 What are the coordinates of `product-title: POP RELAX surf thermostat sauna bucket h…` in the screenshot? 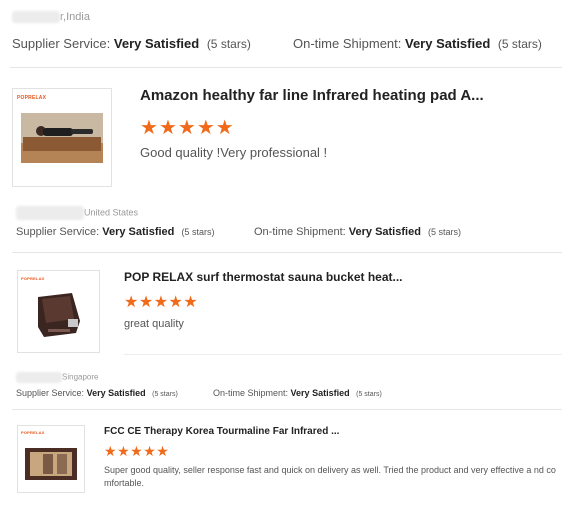 It's located at (263, 277).